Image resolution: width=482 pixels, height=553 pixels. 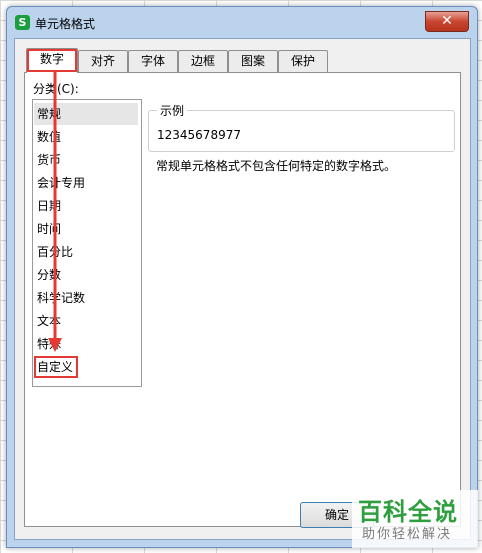 What do you see at coordinates (86, 344) in the screenshot?
I see `category-item-special: 特殊` at bounding box center [86, 344].